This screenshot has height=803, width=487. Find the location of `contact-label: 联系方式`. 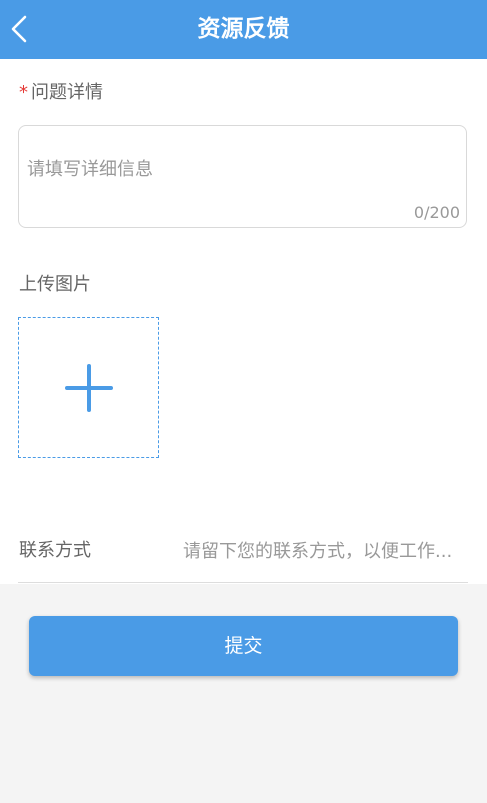

contact-label: 联系方式 is located at coordinates (55, 550).